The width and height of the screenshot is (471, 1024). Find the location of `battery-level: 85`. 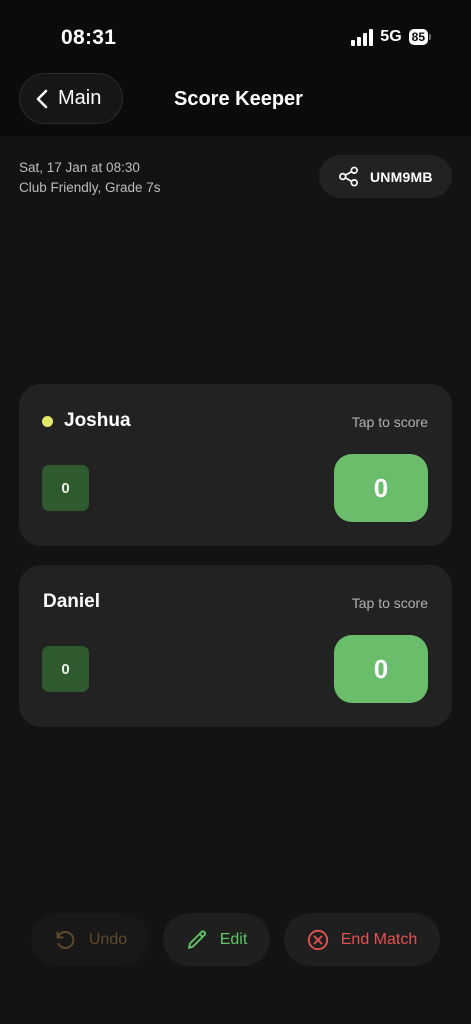

battery-level: 85 is located at coordinates (418, 37).